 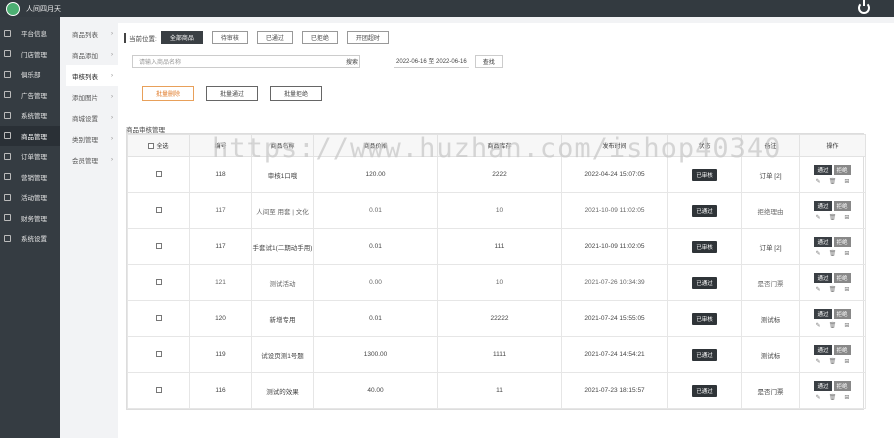 I want to click on sidebar-item-system: 系统管理, so click(x=30, y=115).